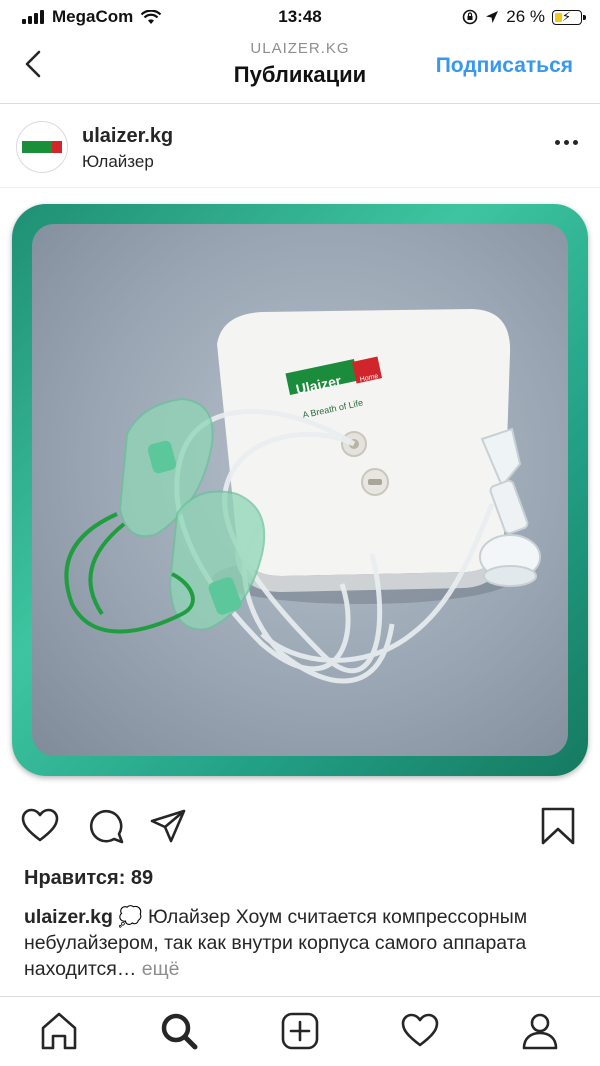 This screenshot has width=600, height=1066. I want to click on comment-icon, so click(106, 826).